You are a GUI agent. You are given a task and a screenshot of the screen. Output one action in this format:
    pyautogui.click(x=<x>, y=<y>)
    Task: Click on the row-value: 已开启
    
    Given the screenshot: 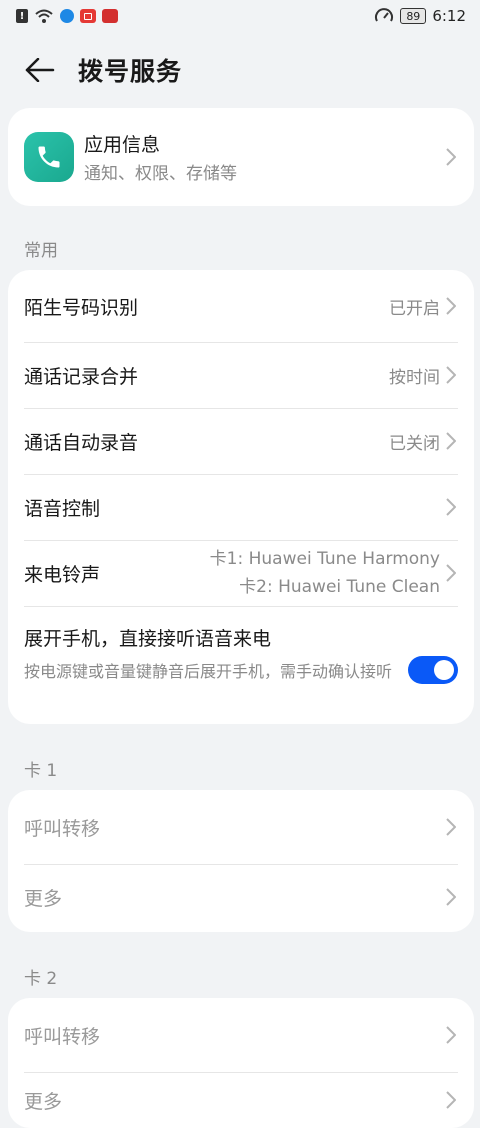 What is the action you would take?
    pyautogui.click(x=414, y=308)
    